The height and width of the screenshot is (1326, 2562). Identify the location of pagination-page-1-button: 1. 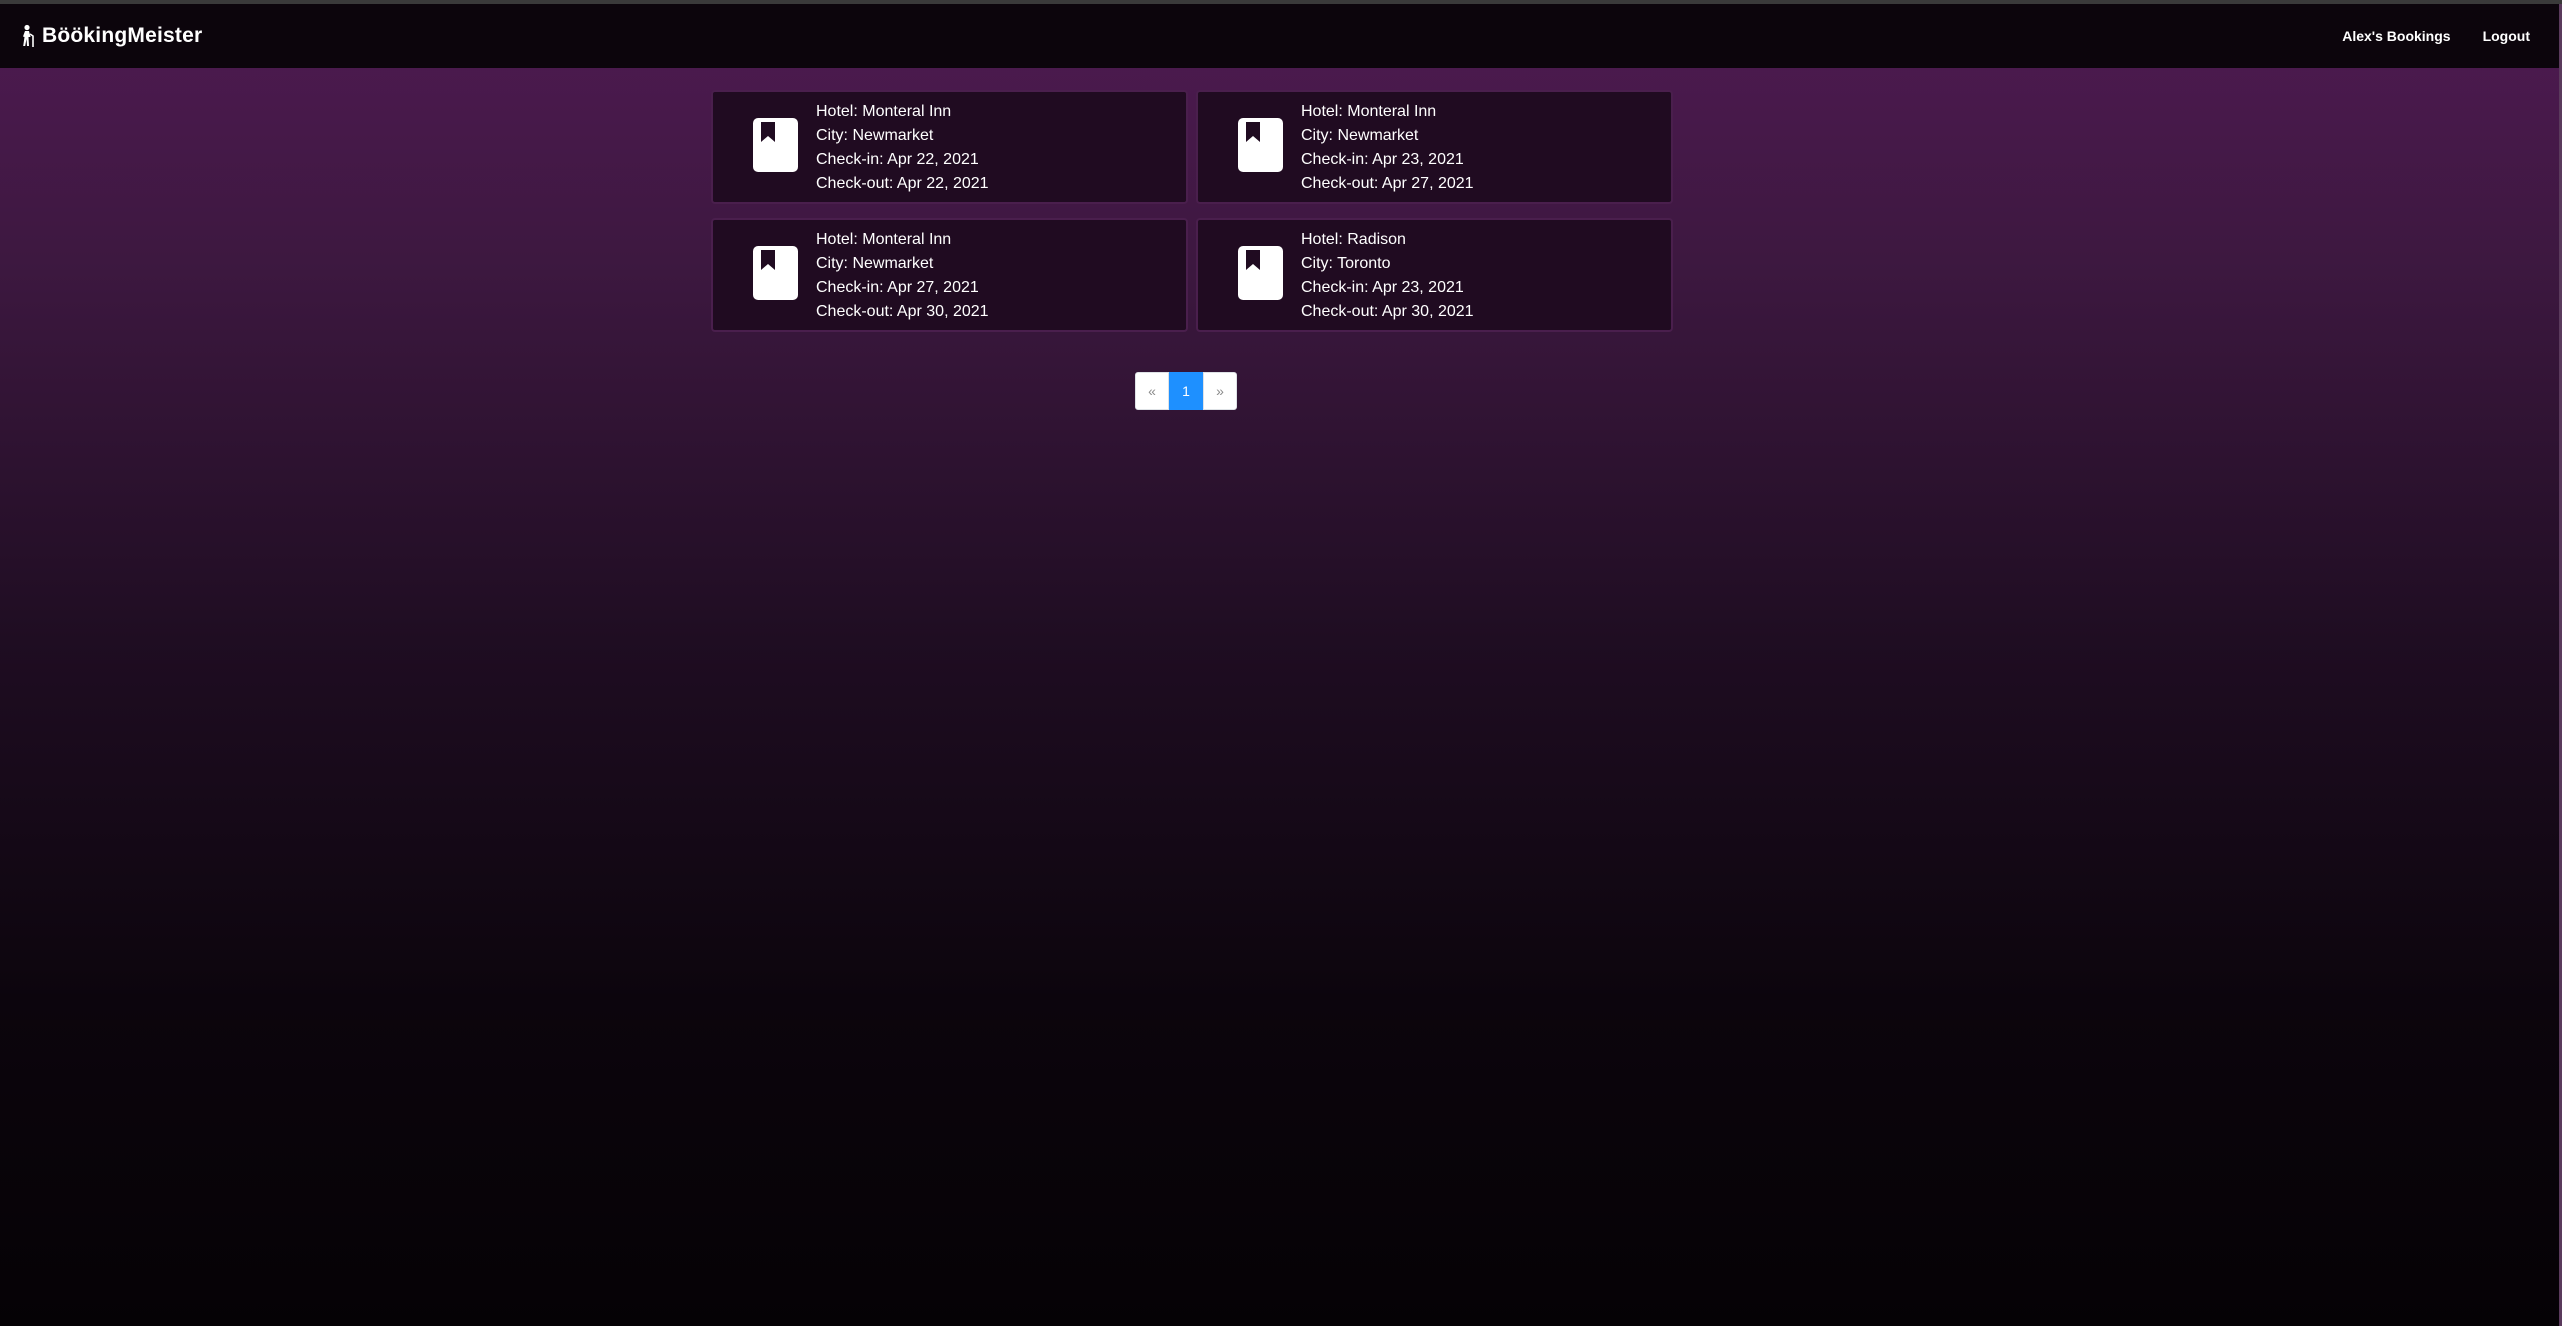
(1186, 391).